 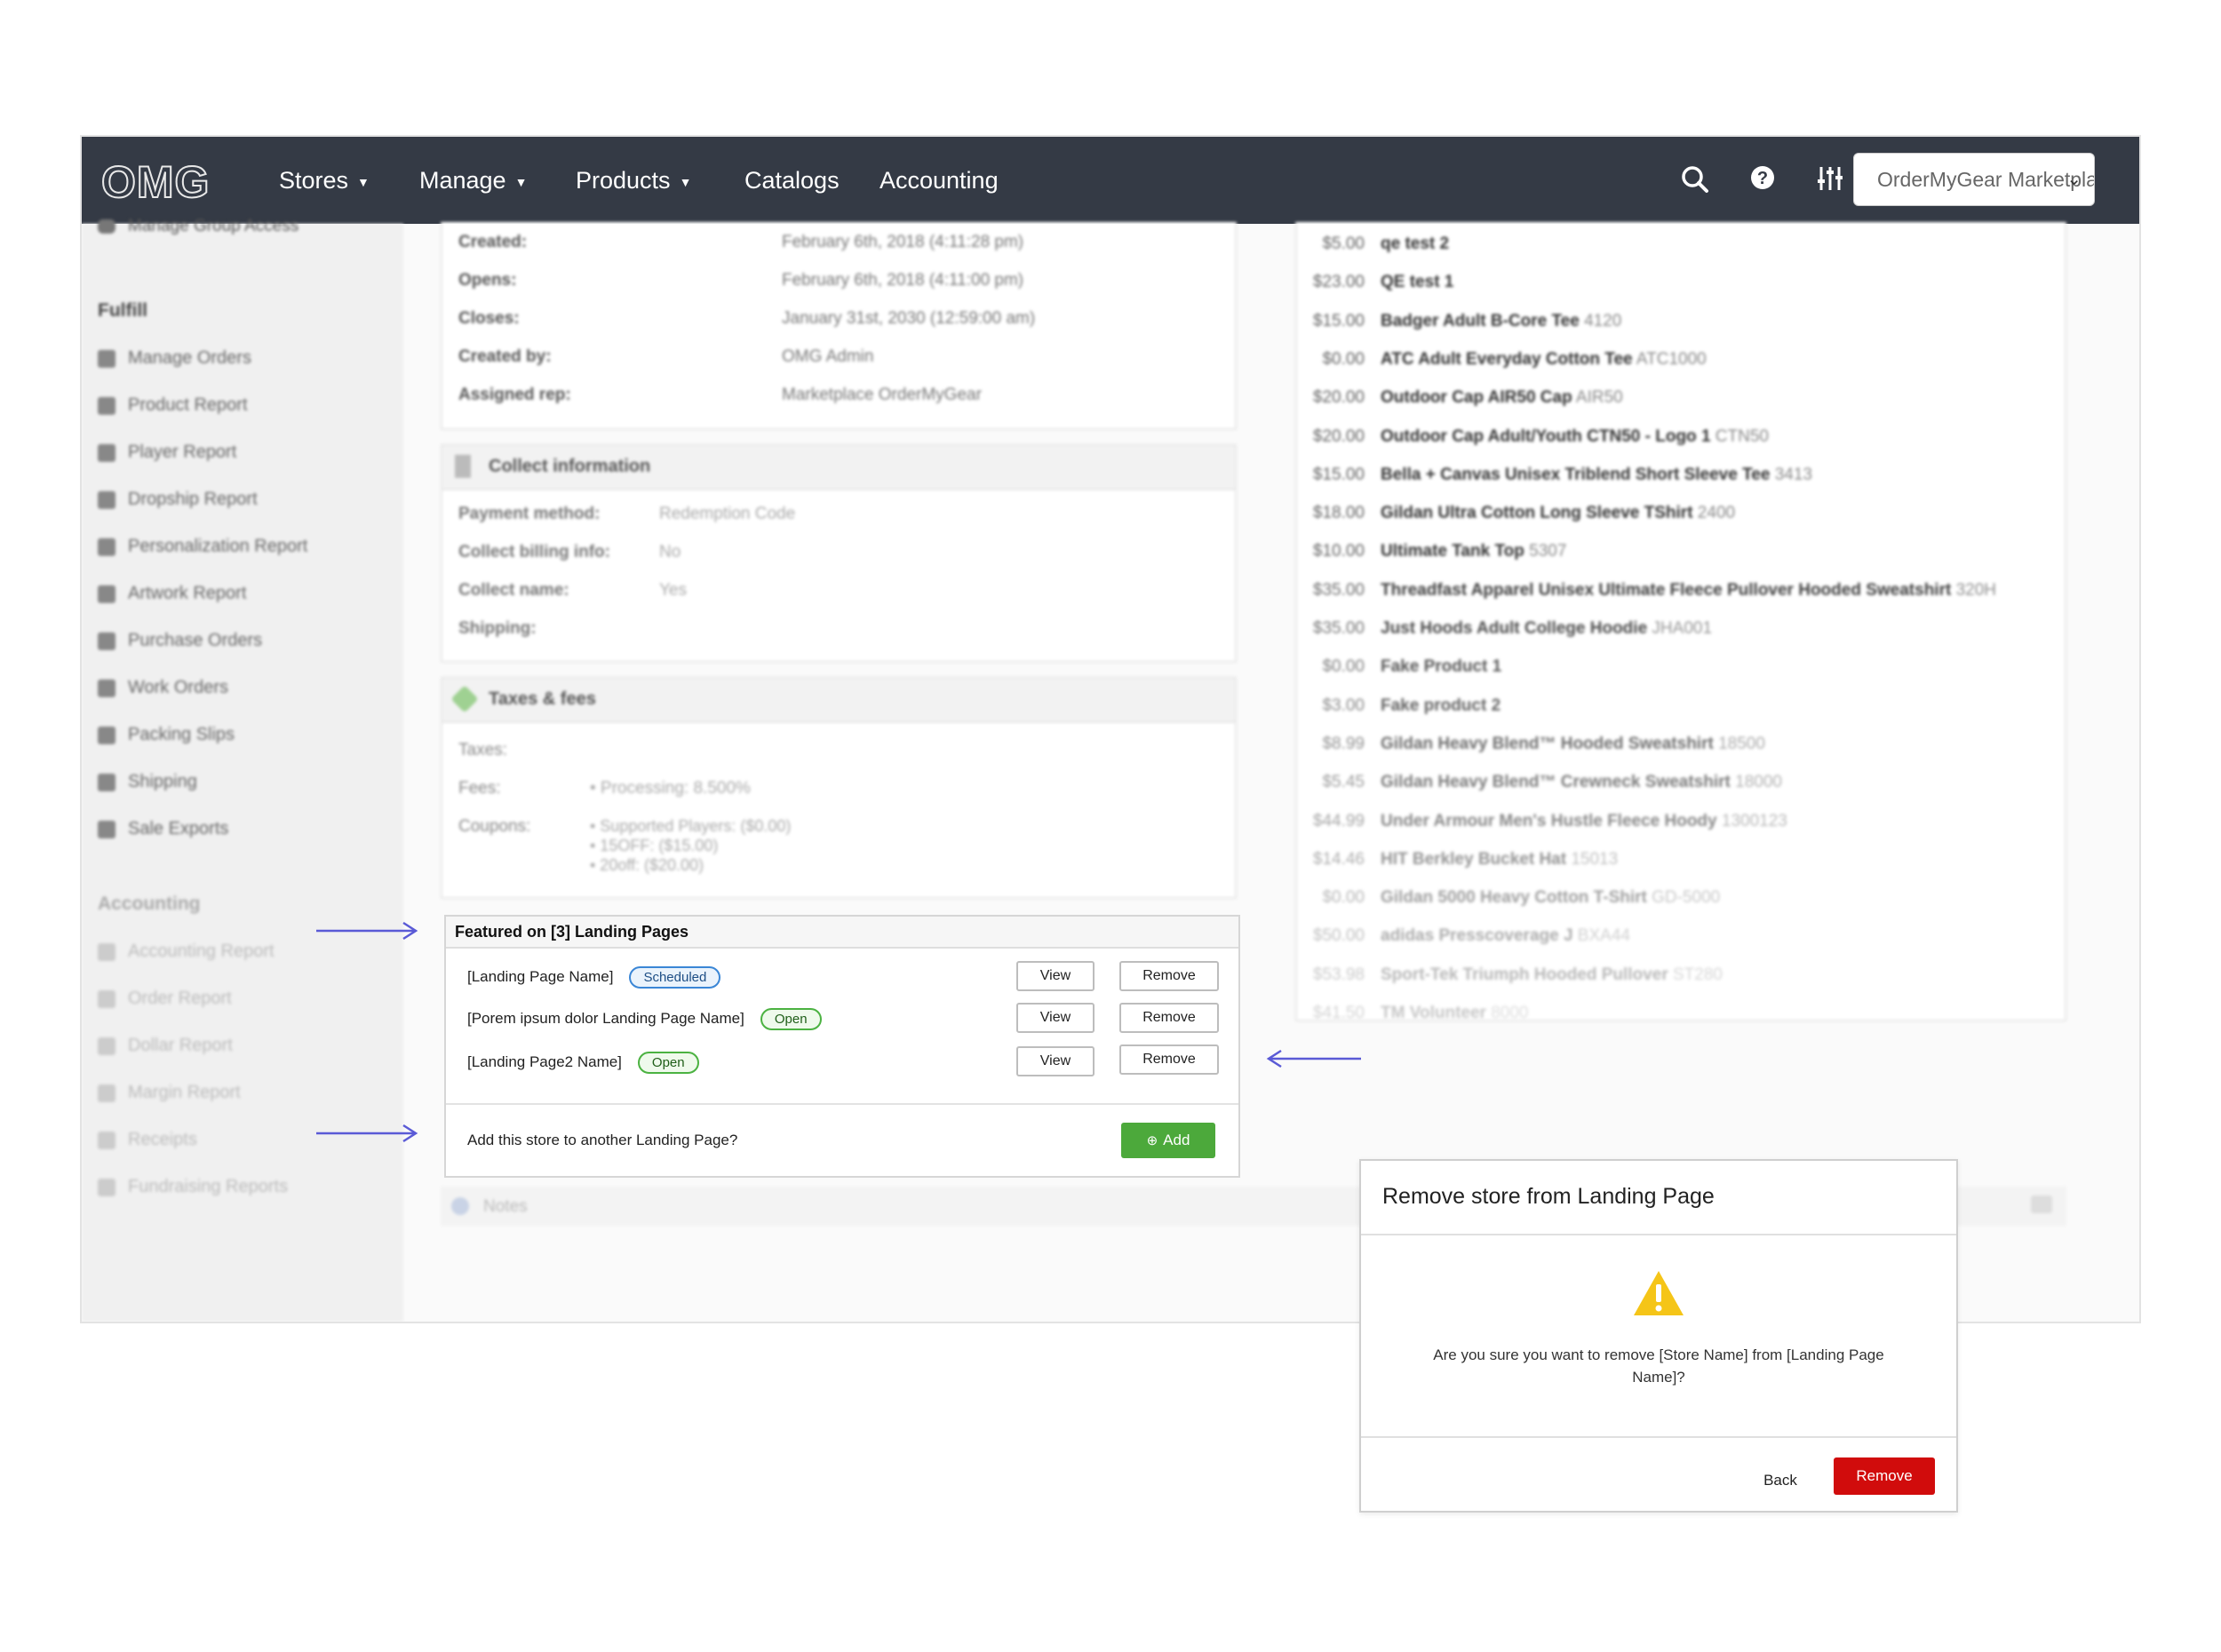 What do you see at coordinates (180, 641) in the screenshot?
I see `sidebar-item: Purchase Orders` at bounding box center [180, 641].